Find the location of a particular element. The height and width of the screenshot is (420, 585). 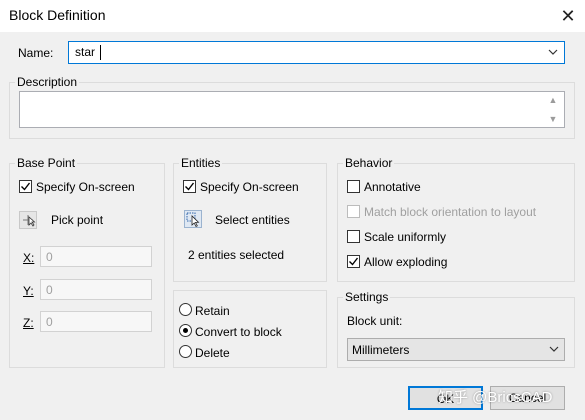

radio-retain is located at coordinates (185, 309).